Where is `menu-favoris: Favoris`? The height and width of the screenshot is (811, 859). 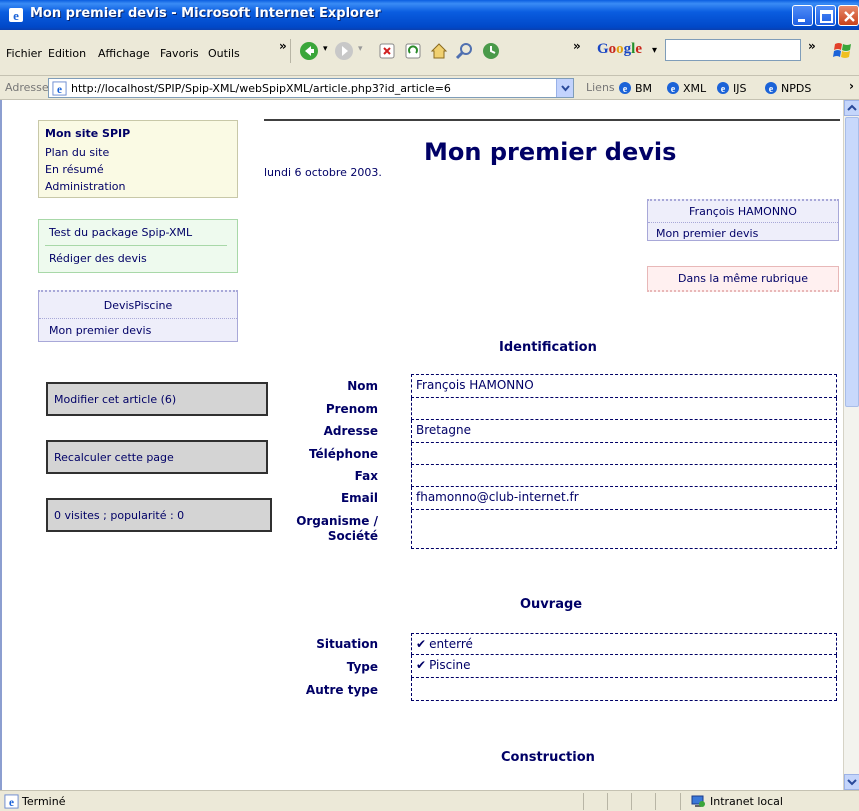
menu-favoris: Favoris is located at coordinates (179, 53).